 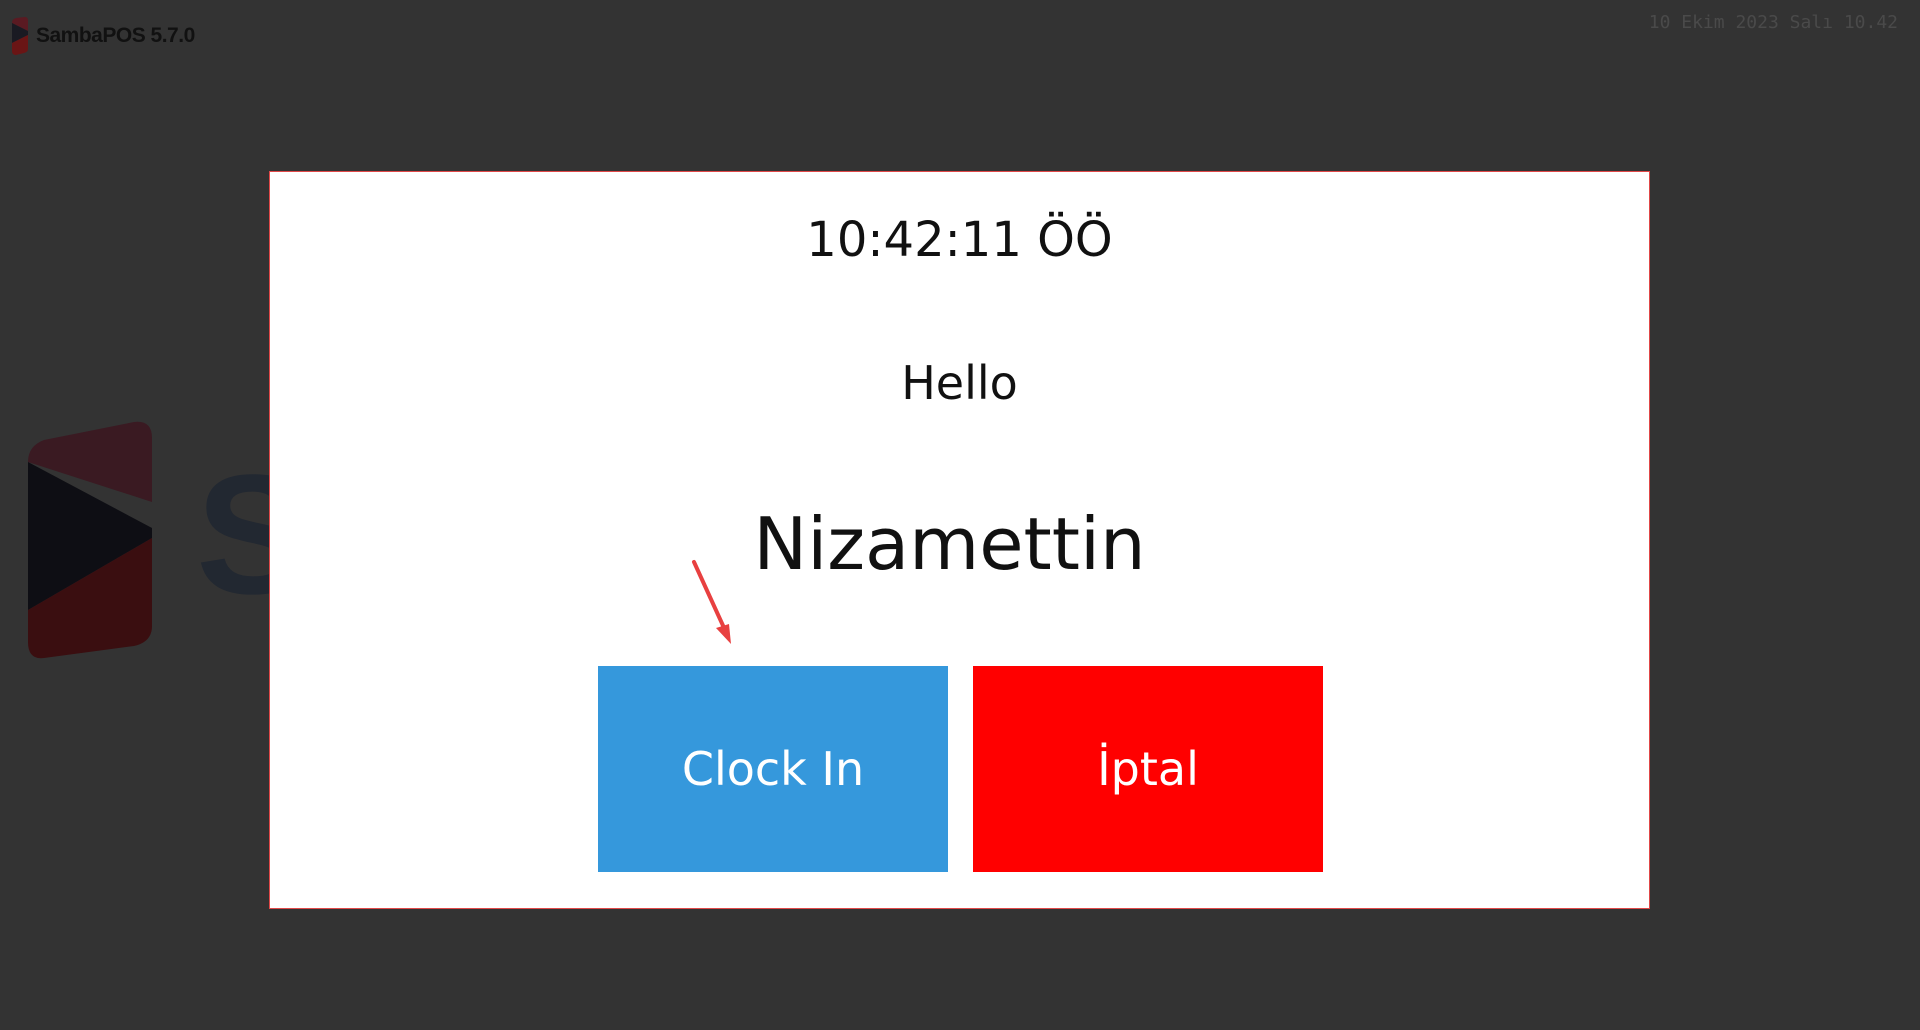 I want to click on cancel-button: İptal, so click(x=1148, y=769).